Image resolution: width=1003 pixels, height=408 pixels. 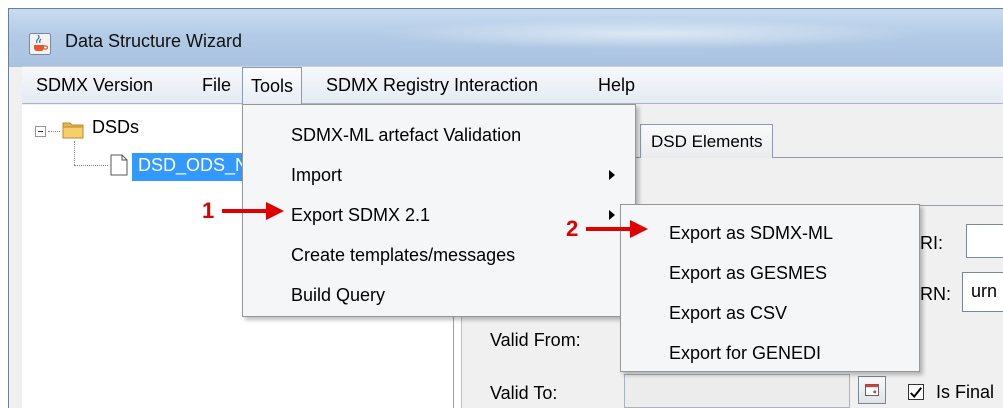 I want to click on menu-item-export-gesmes: Export as GESMES, so click(x=770, y=273).